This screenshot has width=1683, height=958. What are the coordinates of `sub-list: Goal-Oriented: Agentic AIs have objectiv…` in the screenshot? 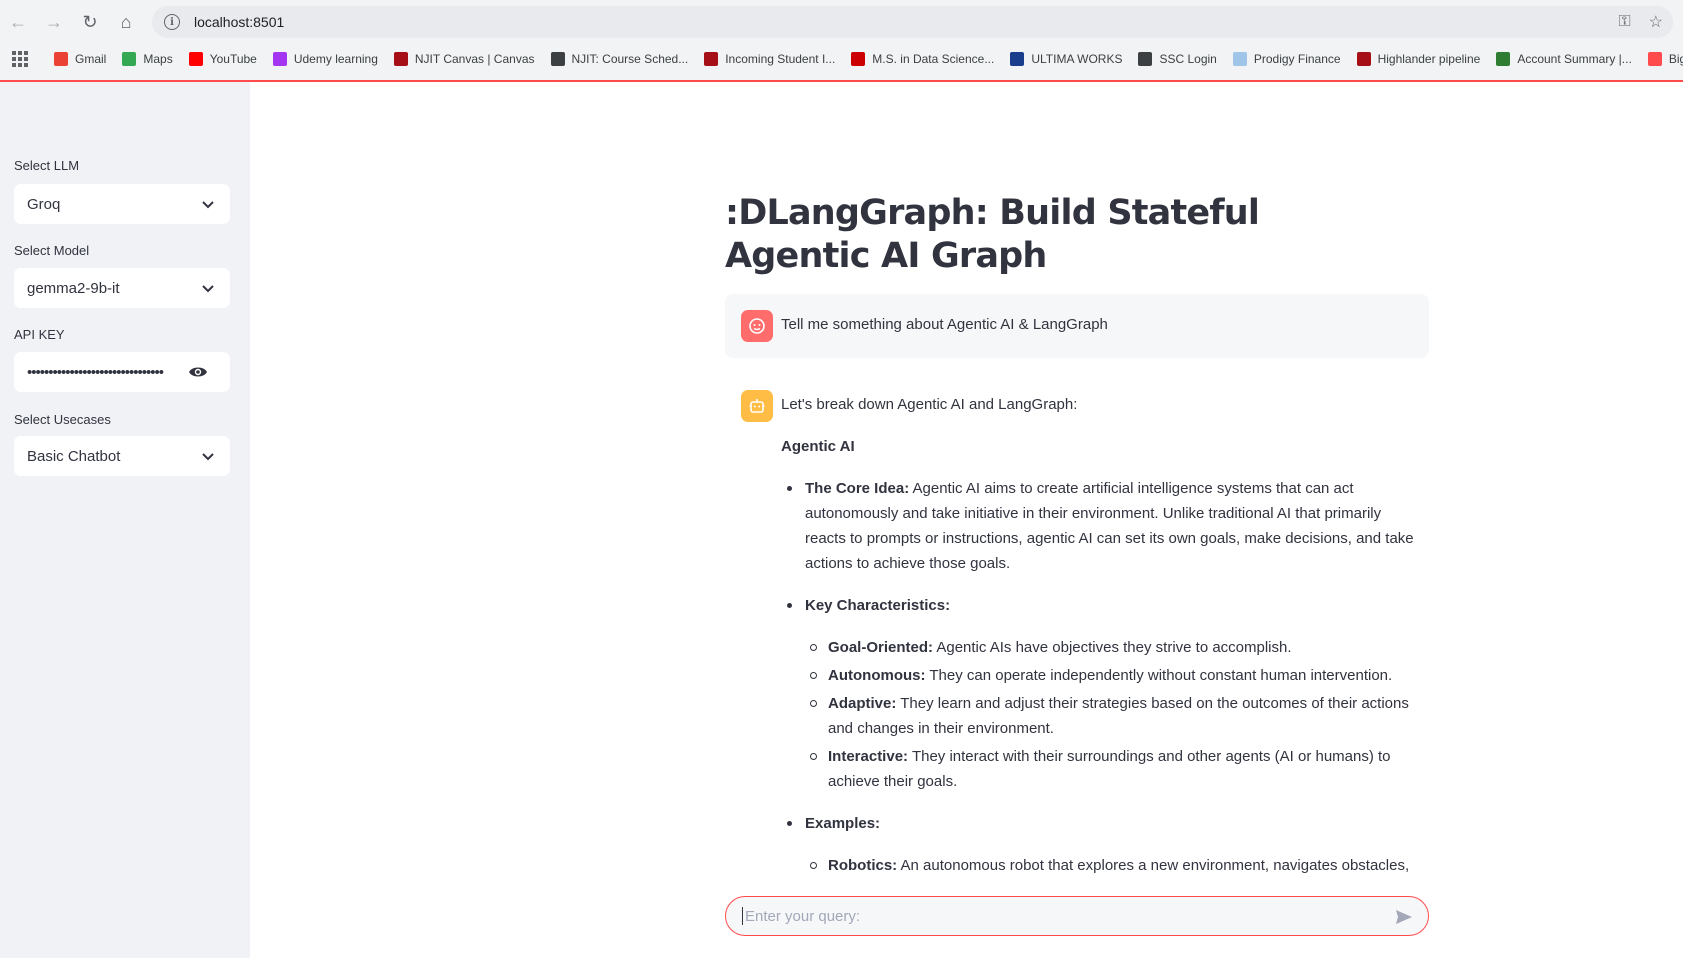 It's located at (1113, 714).